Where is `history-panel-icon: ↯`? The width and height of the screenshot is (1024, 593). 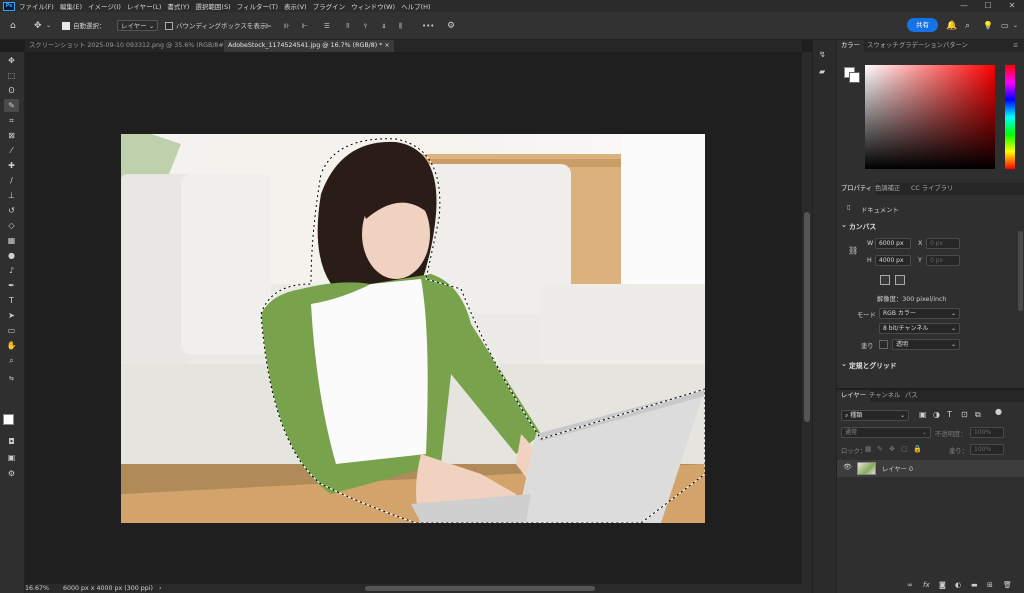
history-panel-icon: ↯ is located at coordinates (822, 54).